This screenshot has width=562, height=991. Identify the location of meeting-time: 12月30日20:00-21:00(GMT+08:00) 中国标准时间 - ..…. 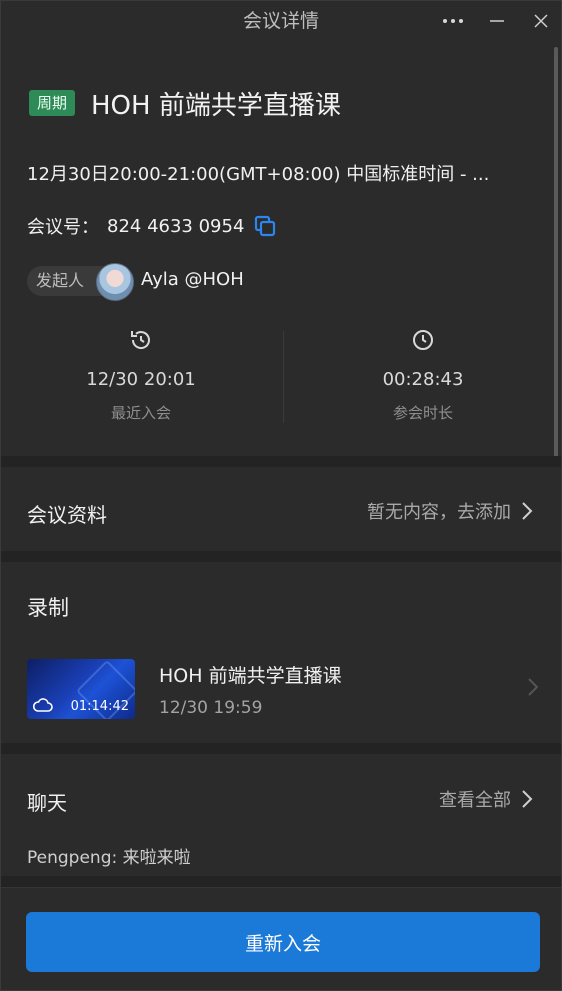
(258, 174).